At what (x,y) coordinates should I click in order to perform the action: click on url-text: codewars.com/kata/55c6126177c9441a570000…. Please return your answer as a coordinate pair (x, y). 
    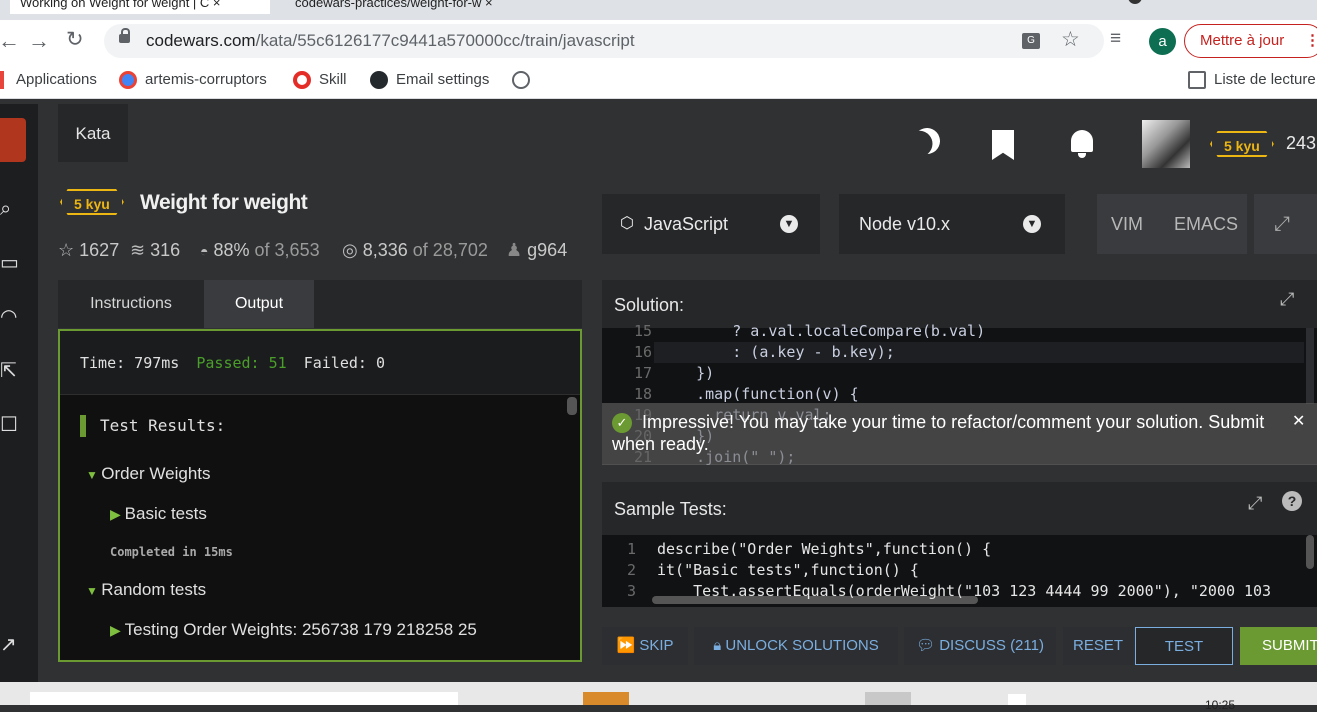
    Looking at the image, I should click on (390, 41).